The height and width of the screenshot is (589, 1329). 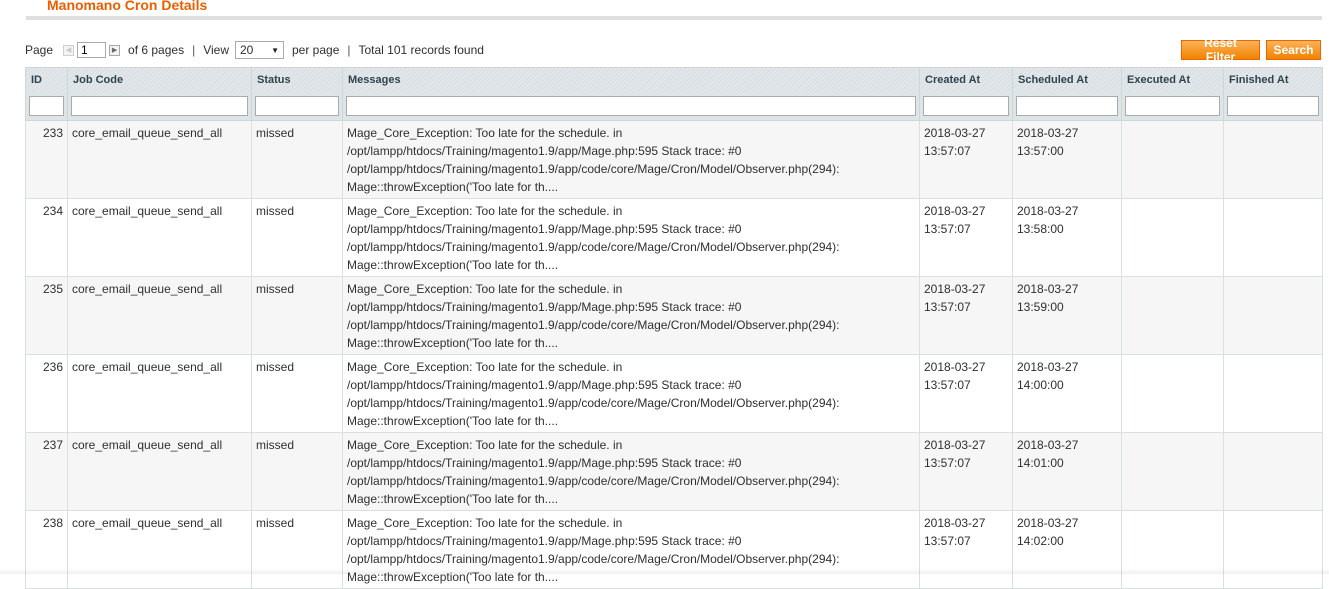 I want to click on filter-messages-input, so click(x=631, y=106).